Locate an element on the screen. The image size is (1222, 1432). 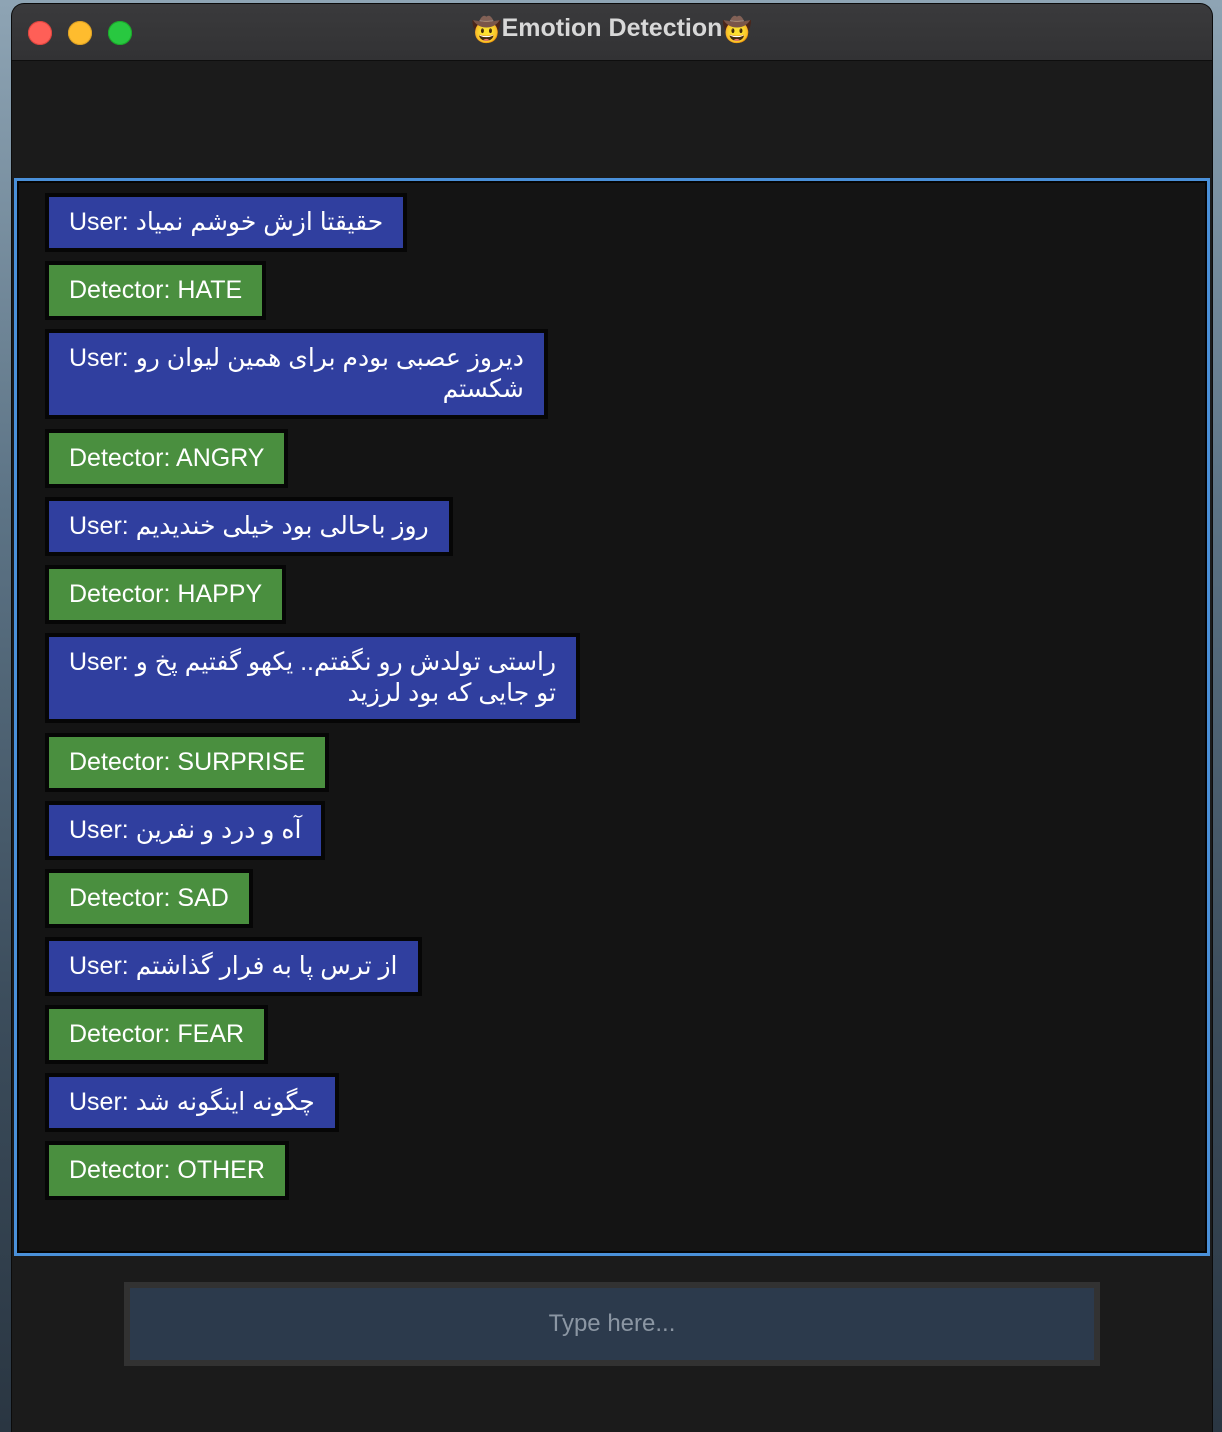
detector-message: Detector: SAD is located at coordinates (149, 898).